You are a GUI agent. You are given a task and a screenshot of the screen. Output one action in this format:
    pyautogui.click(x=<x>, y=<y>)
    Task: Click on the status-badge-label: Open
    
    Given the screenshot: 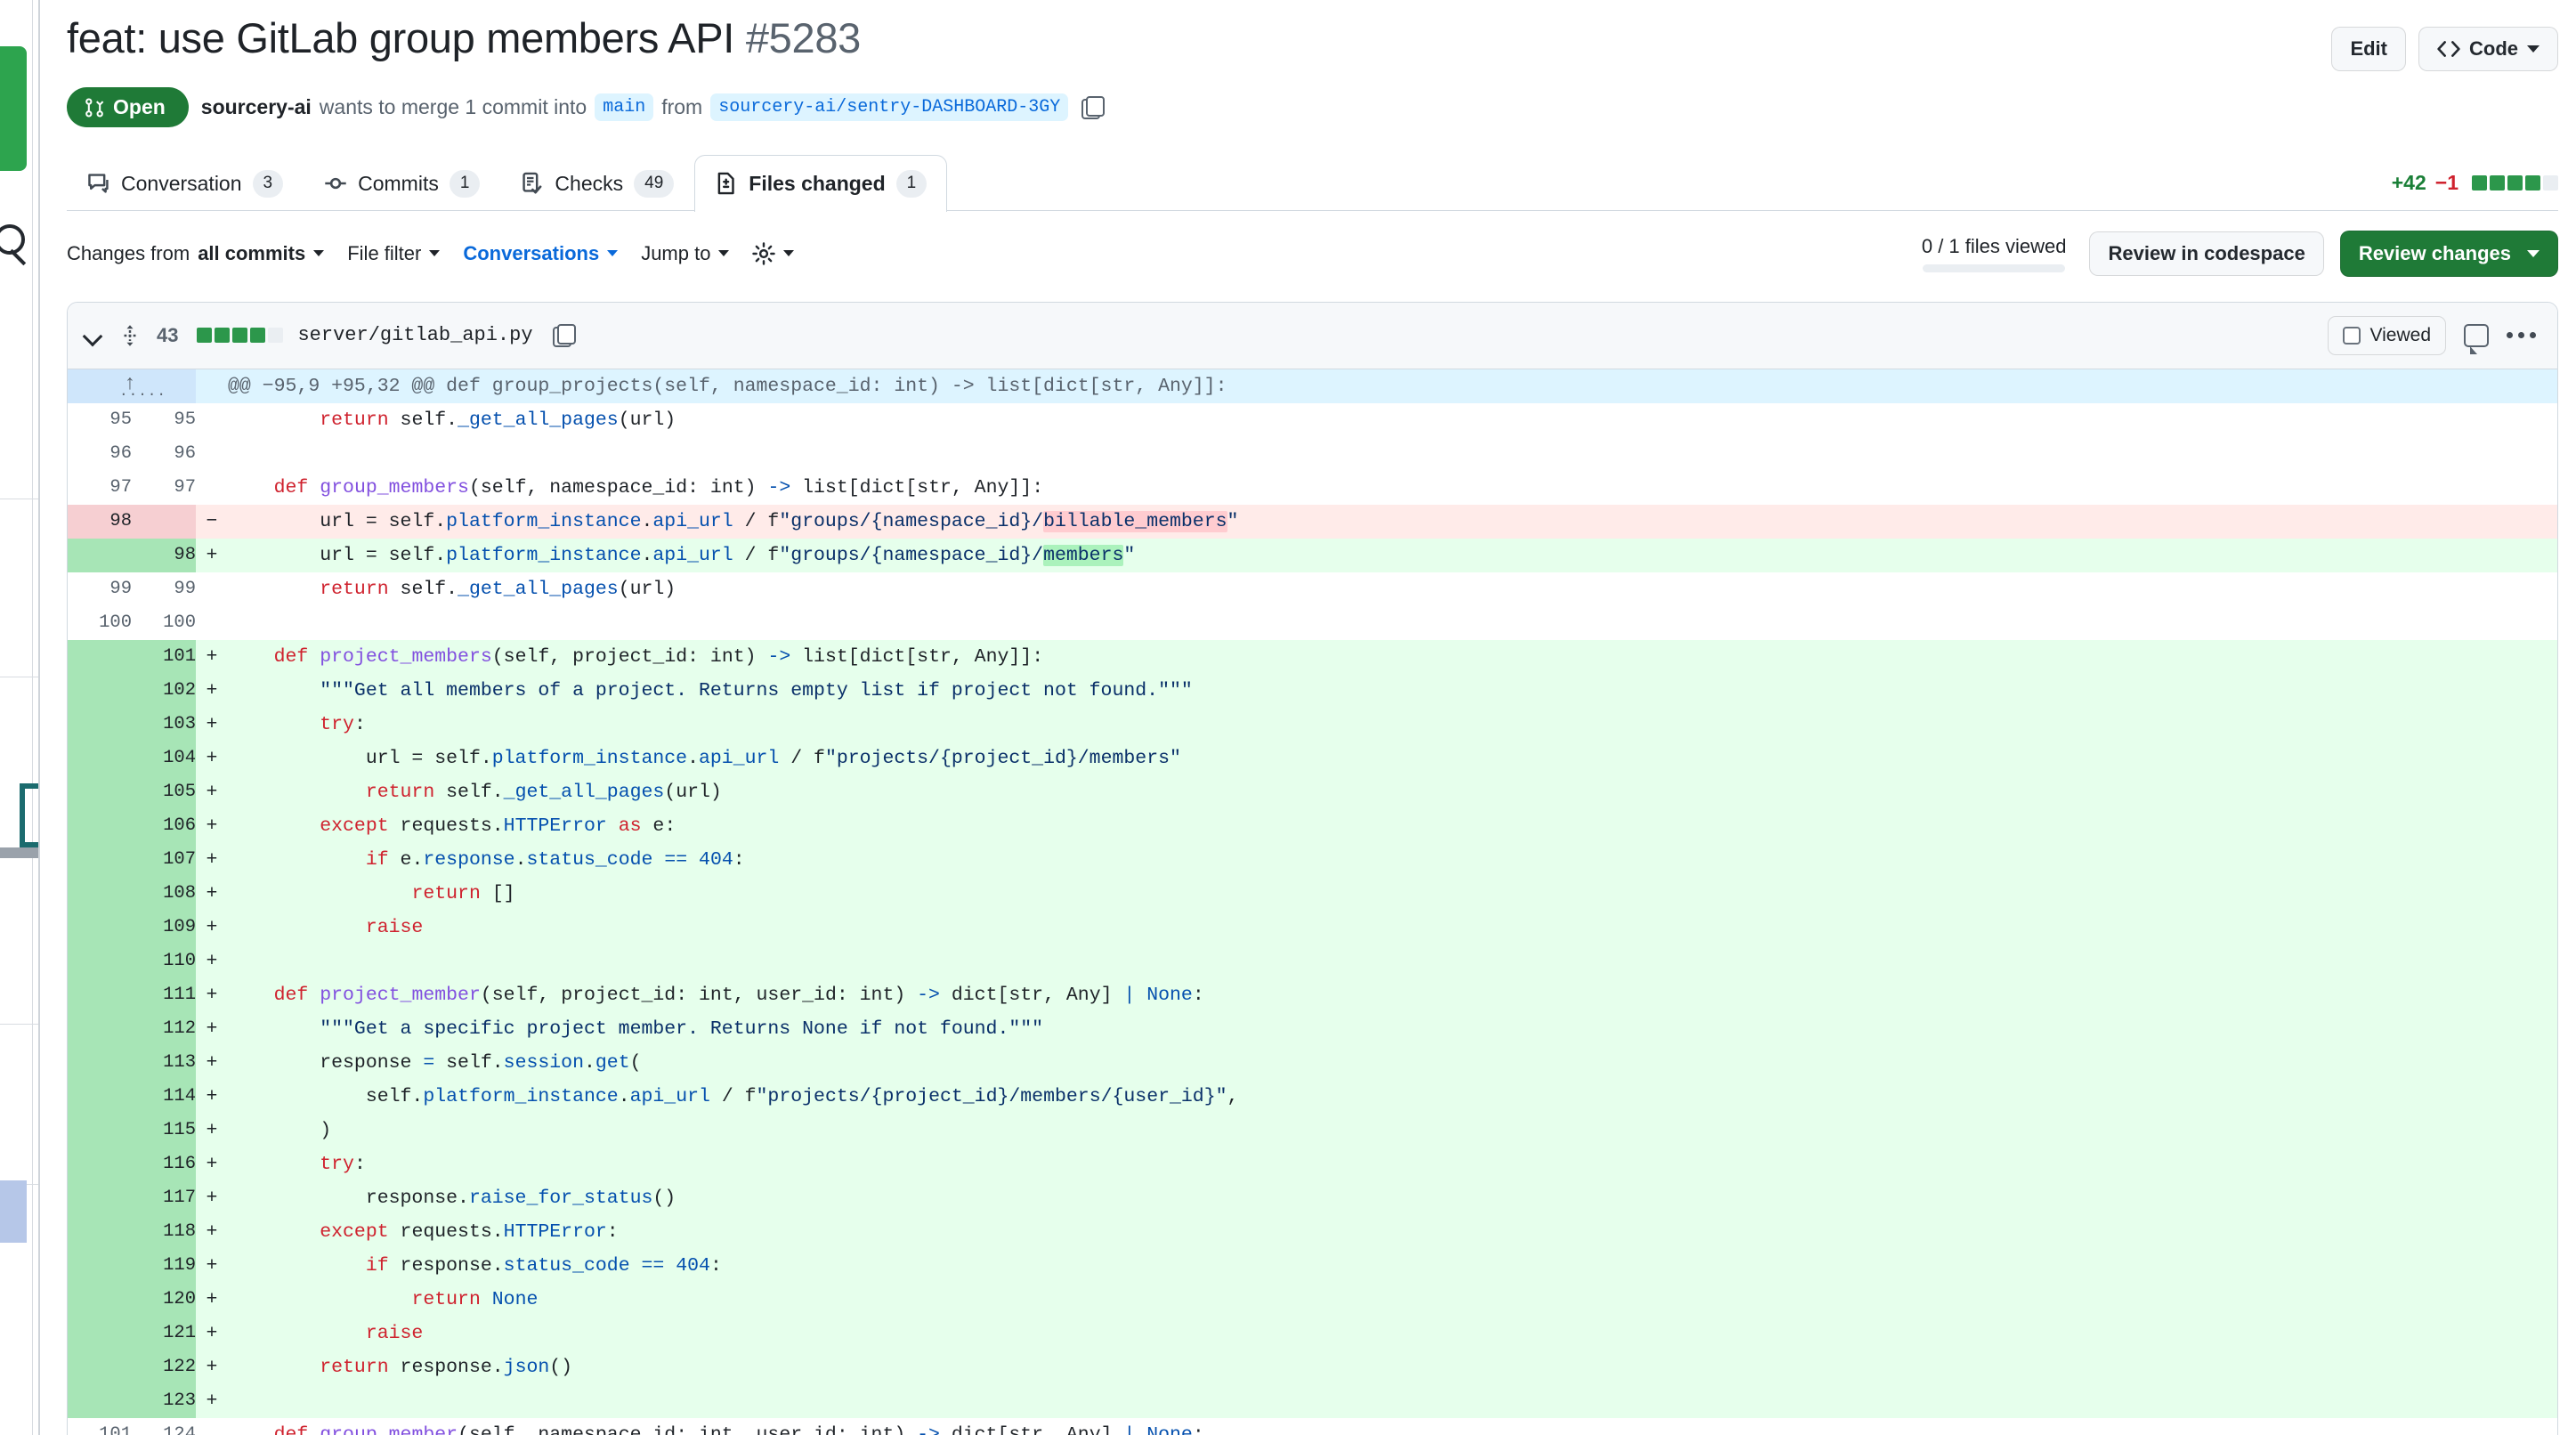 What is the action you would take?
    pyautogui.click(x=139, y=106)
    